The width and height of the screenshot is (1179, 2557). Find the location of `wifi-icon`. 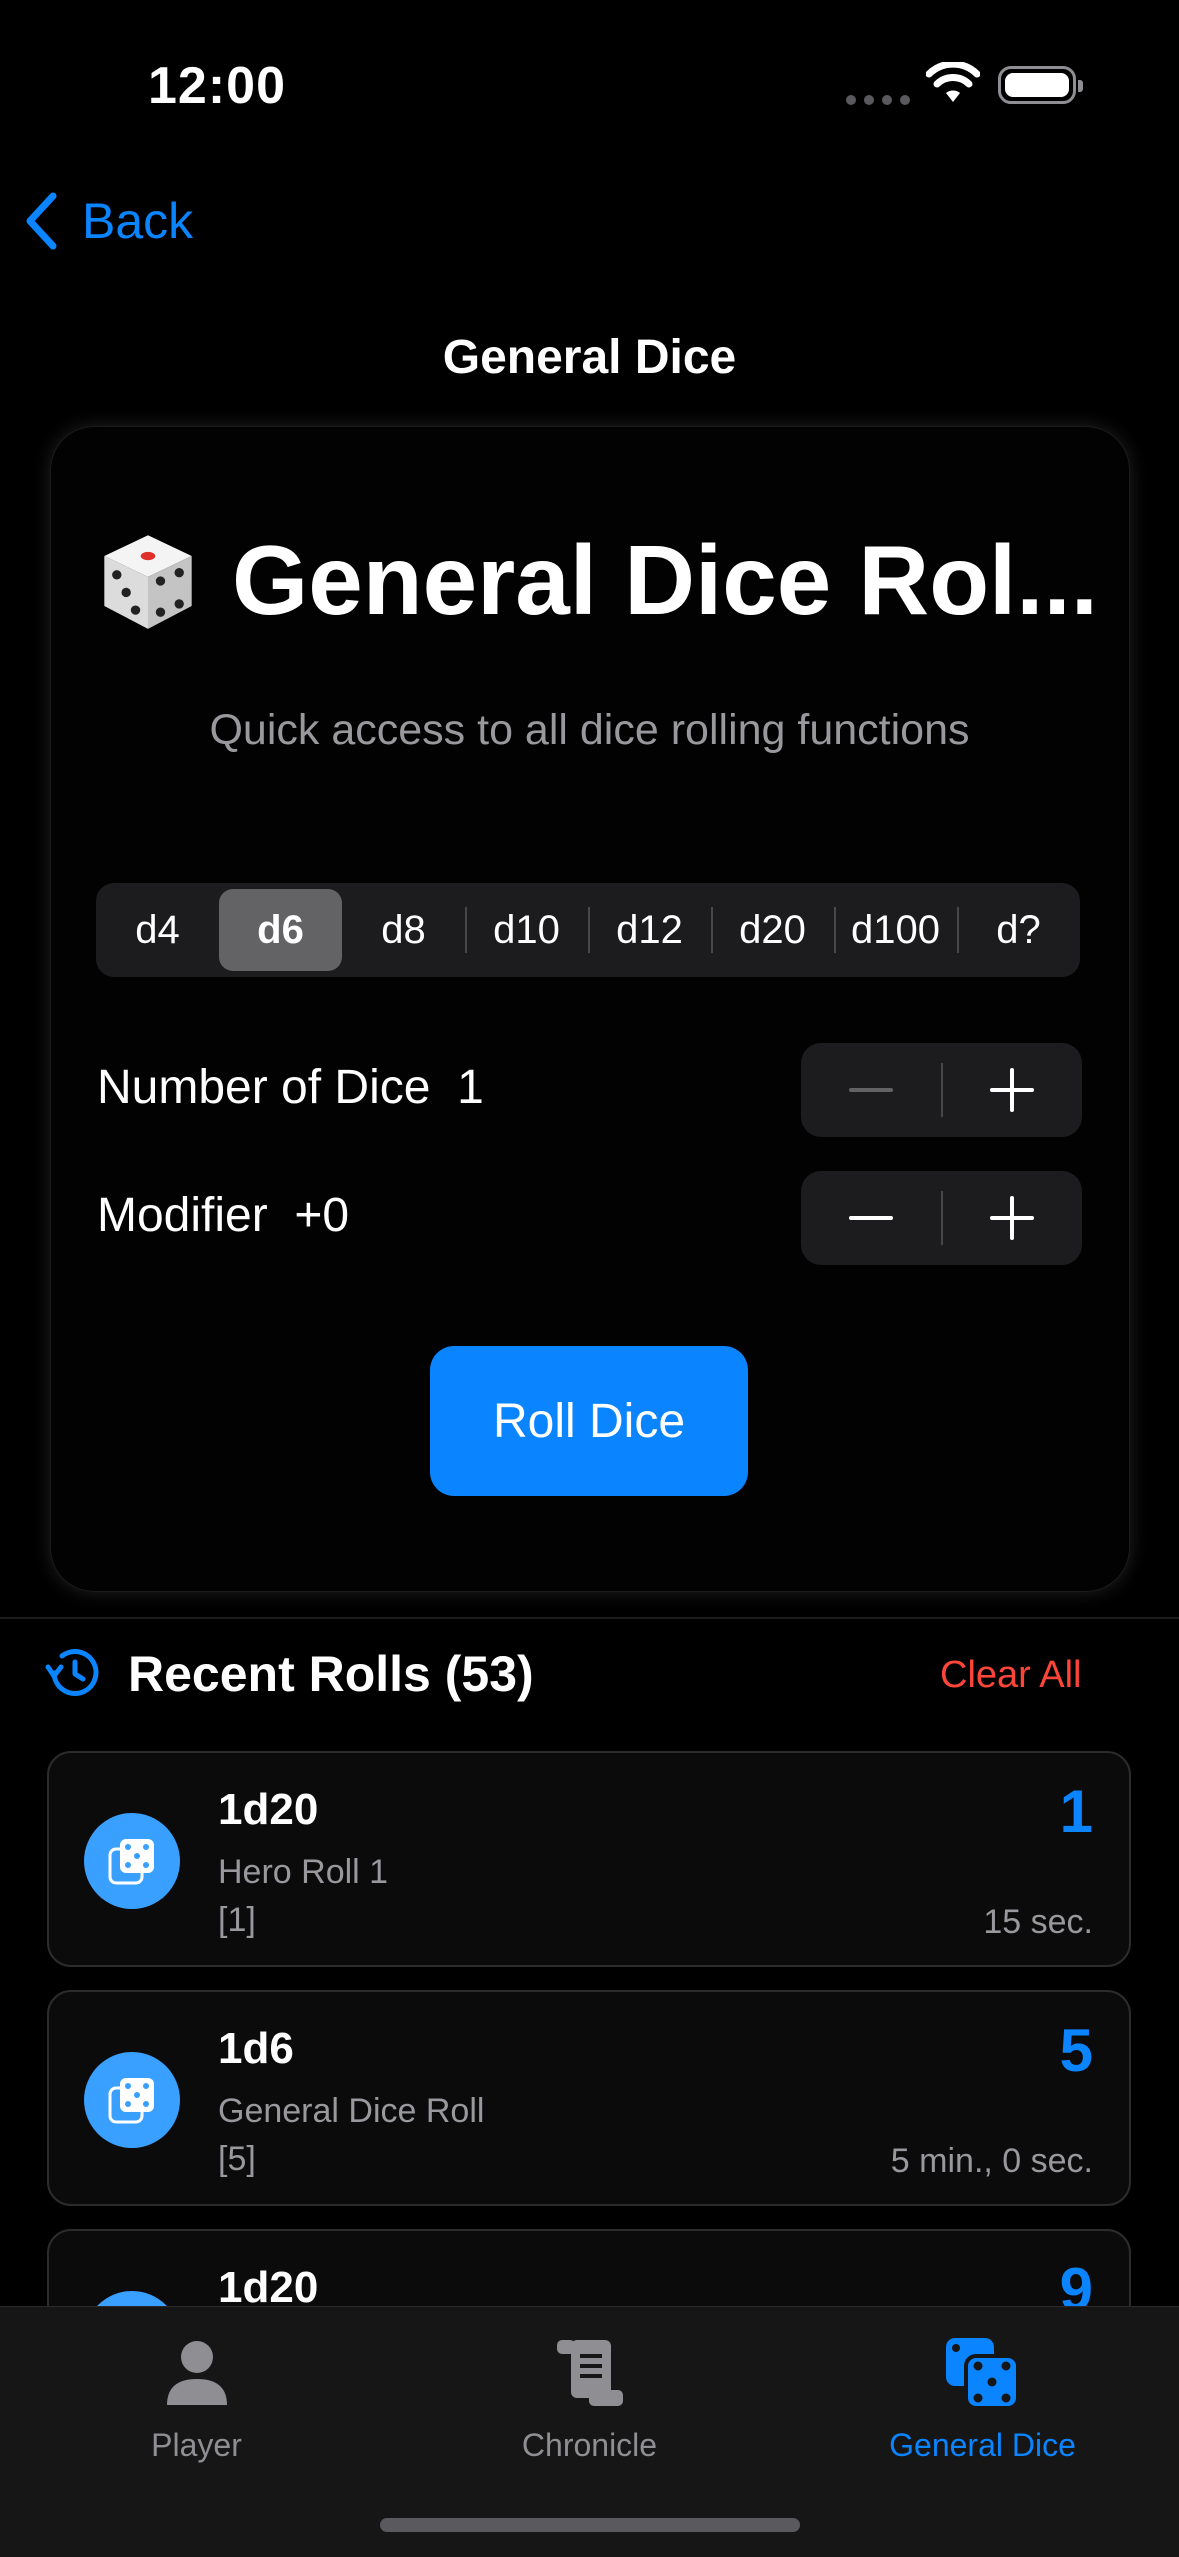

wifi-icon is located at coordinates (953, 82).